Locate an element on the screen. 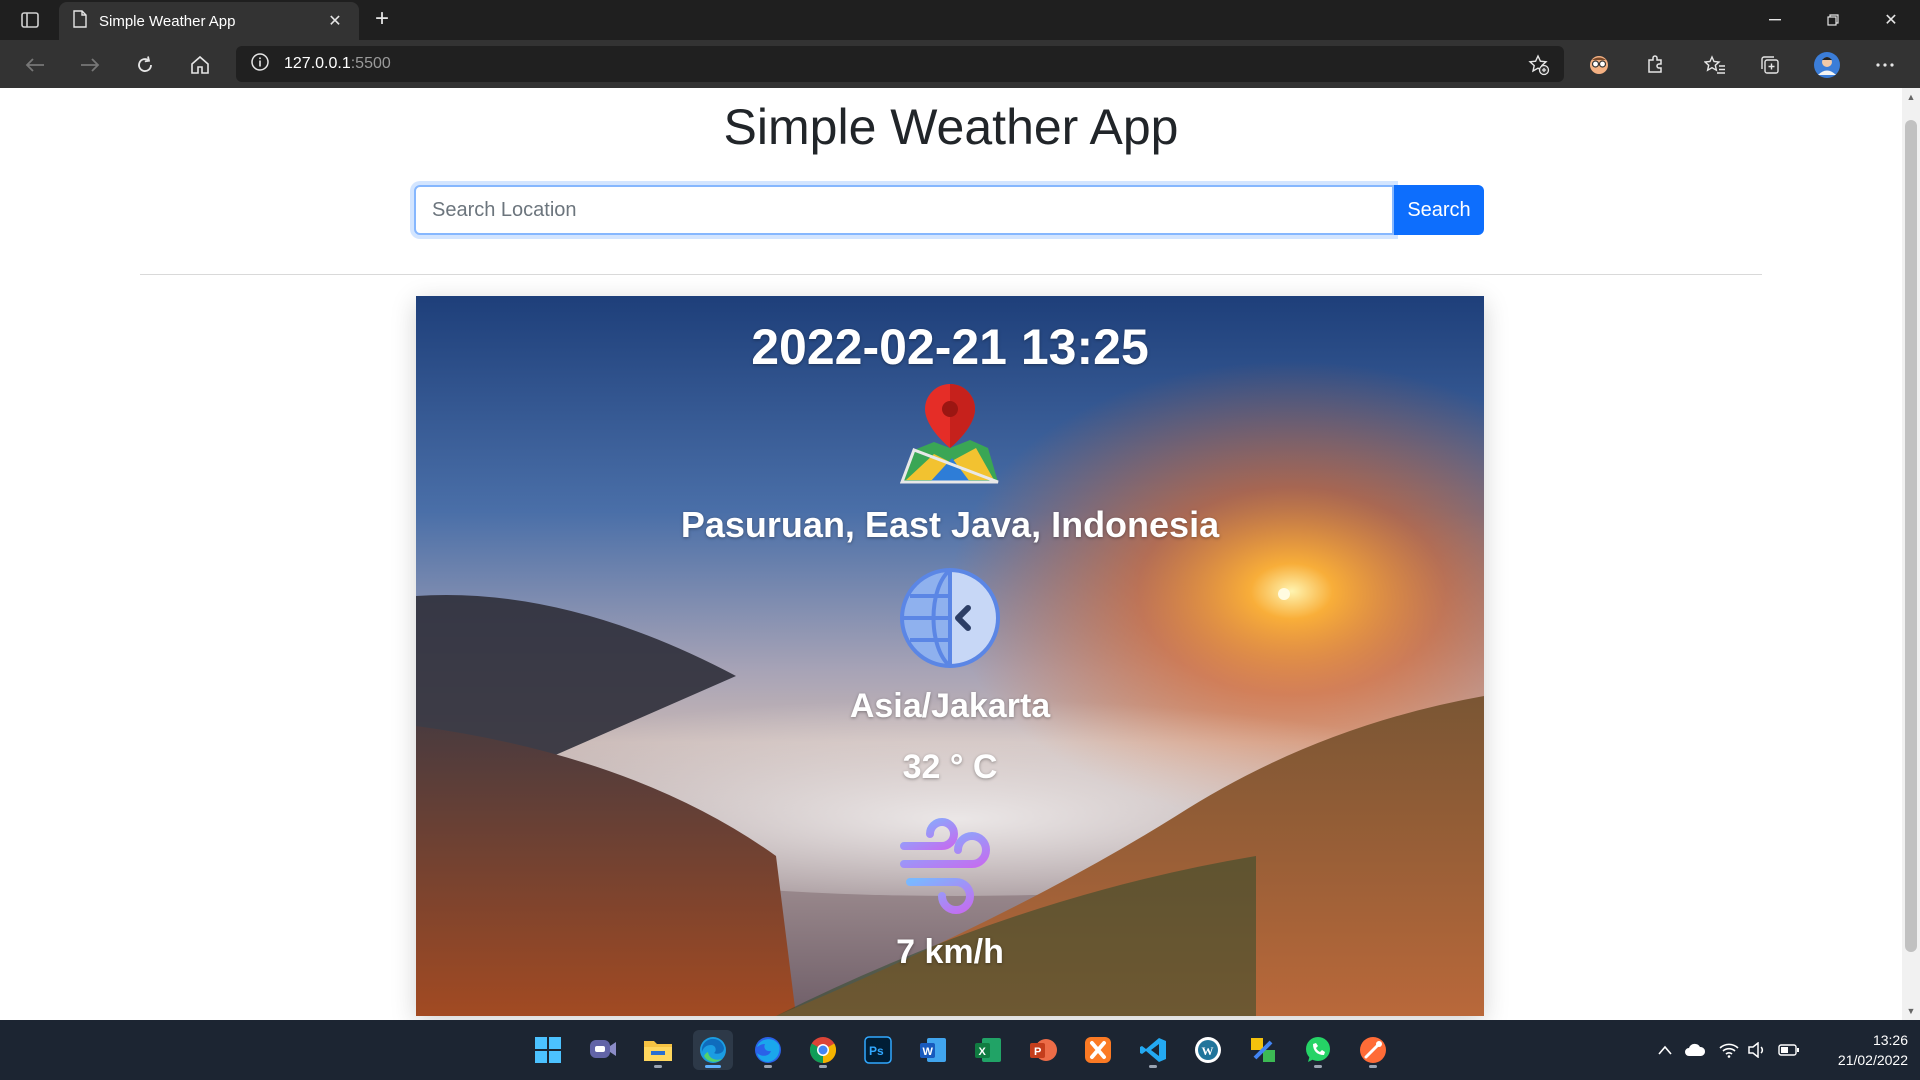  globe-clock-icon is located at coordinates (950, 618).